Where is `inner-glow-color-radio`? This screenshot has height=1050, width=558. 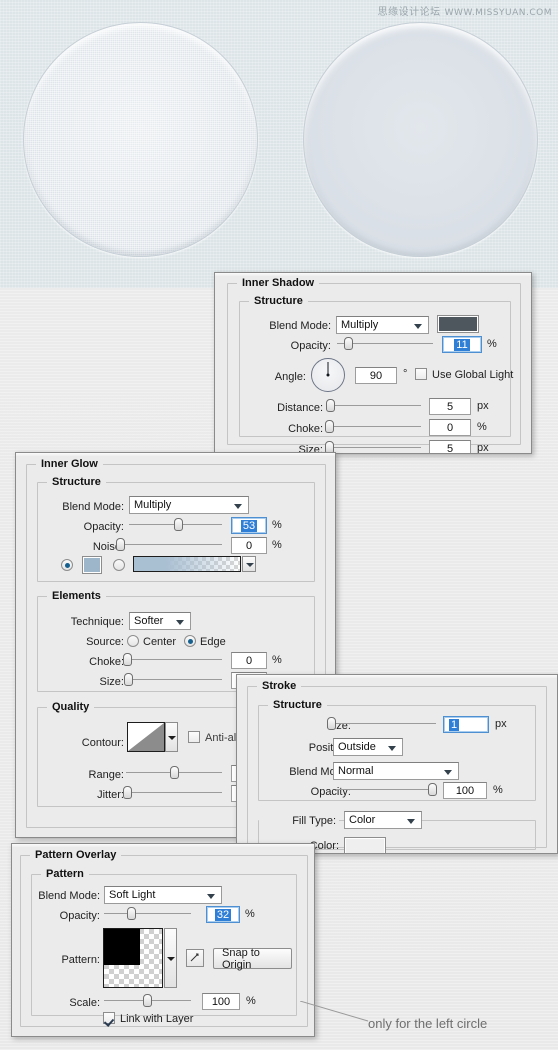
inner-glow-color-radio is located at coordinates (67, 565).